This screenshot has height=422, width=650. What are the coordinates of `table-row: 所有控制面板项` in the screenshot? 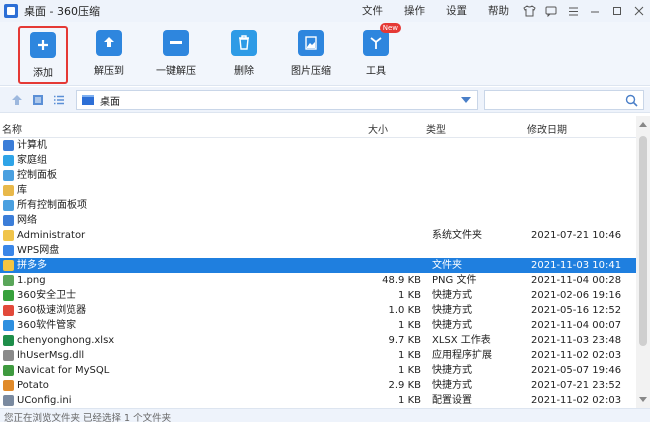 It's located at (318, 205).